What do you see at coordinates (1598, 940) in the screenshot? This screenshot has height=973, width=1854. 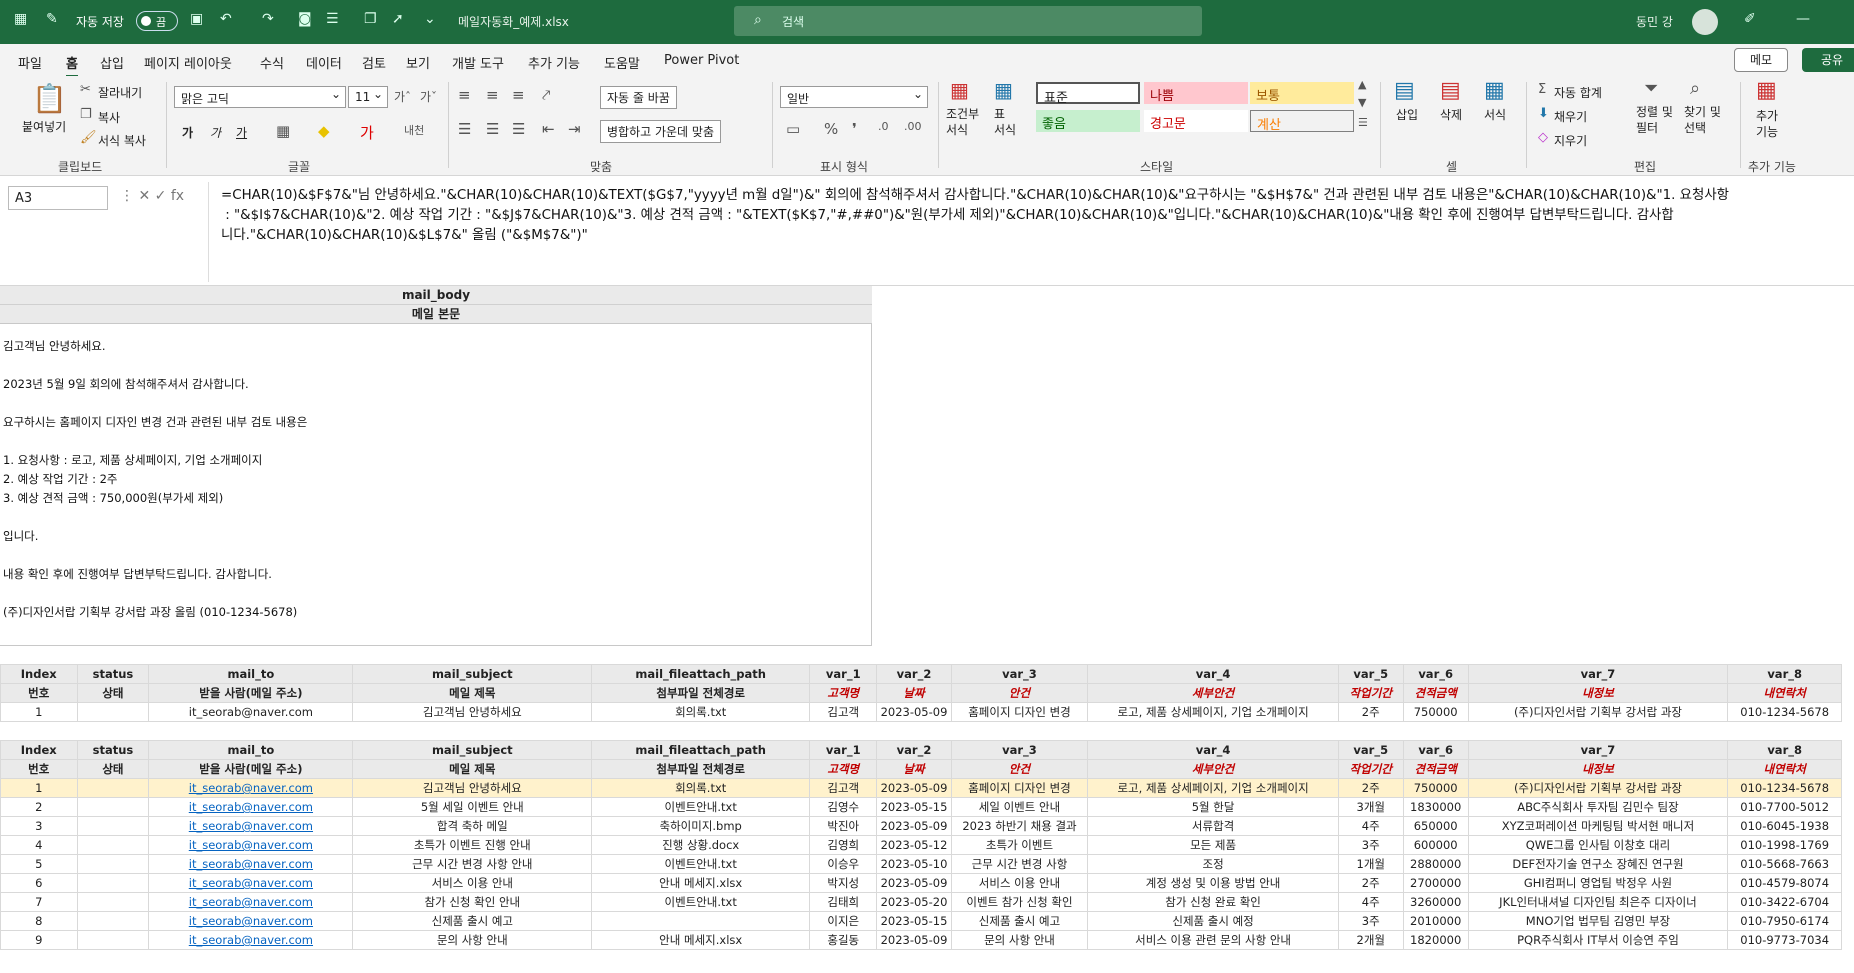 I see `table-cell: PQR주식회사 IT부서 이승연 주임` at bounding box center [1598, 940].